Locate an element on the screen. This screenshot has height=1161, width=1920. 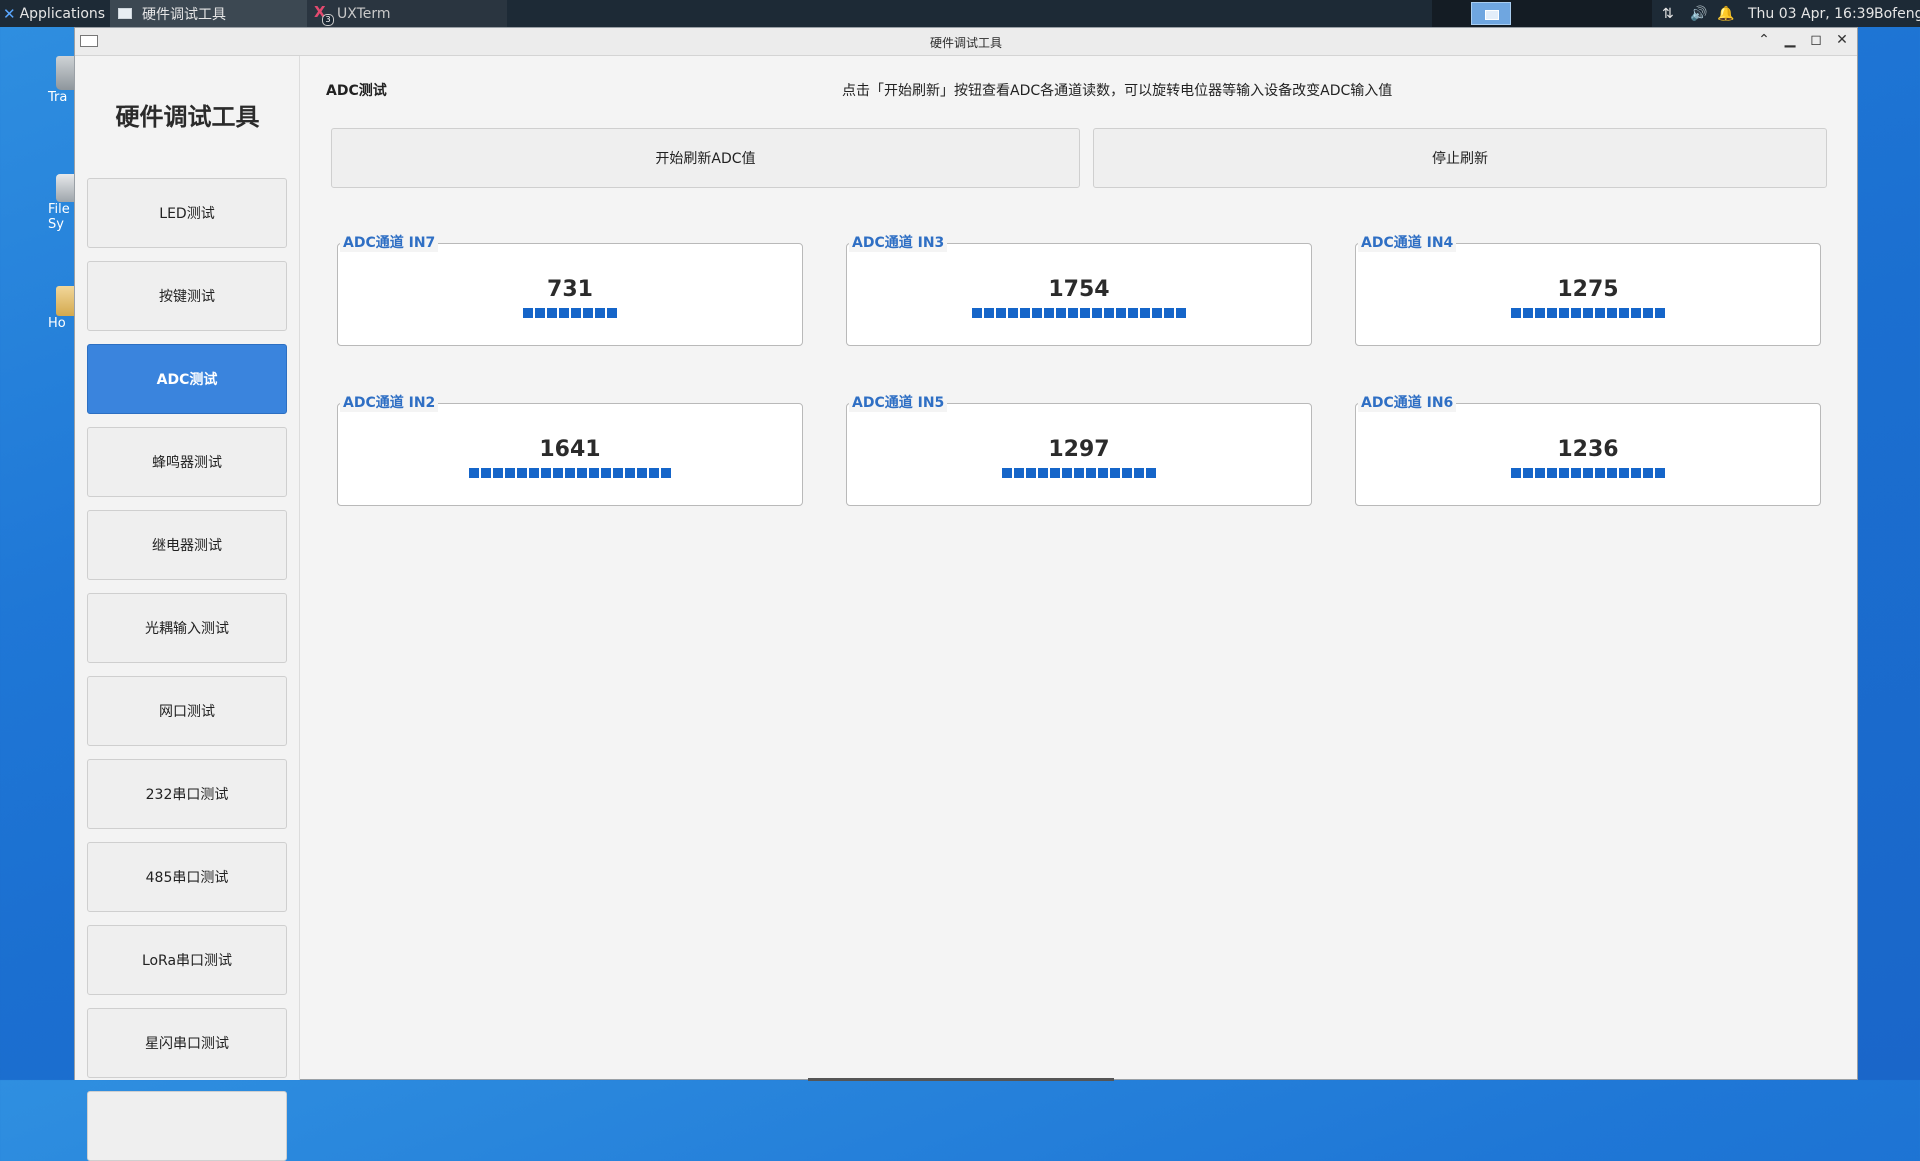
channel-label: ADC通道 IN7 is located at coordinates (389, 243).